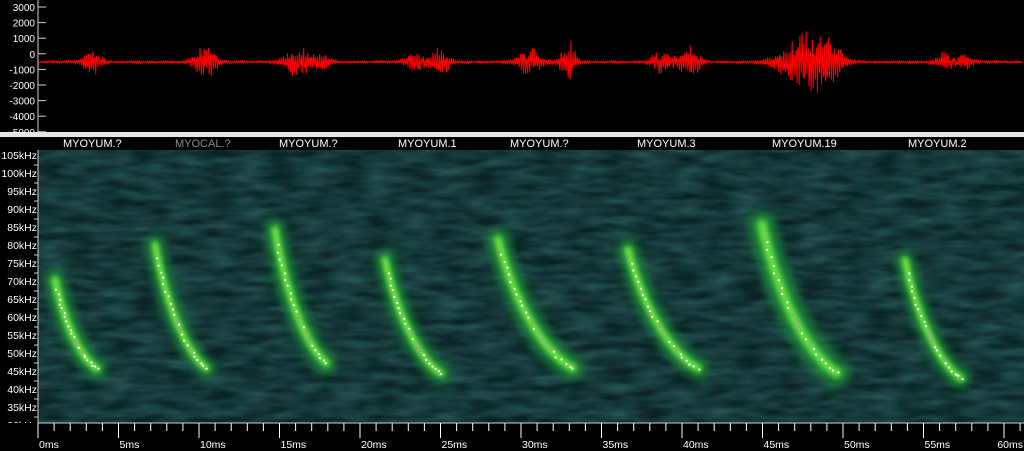 The width and height of the screenshot is (1024, 451). I want to click on time-tick-label: 5ms, so click(130, 445).